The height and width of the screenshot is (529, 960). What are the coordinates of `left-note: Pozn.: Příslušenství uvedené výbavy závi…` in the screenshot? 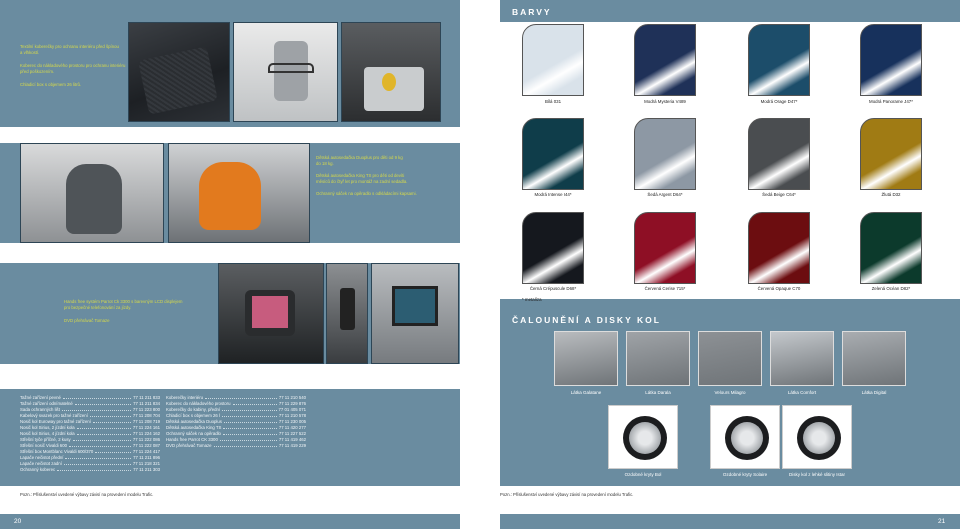 It's located at (87, 494).